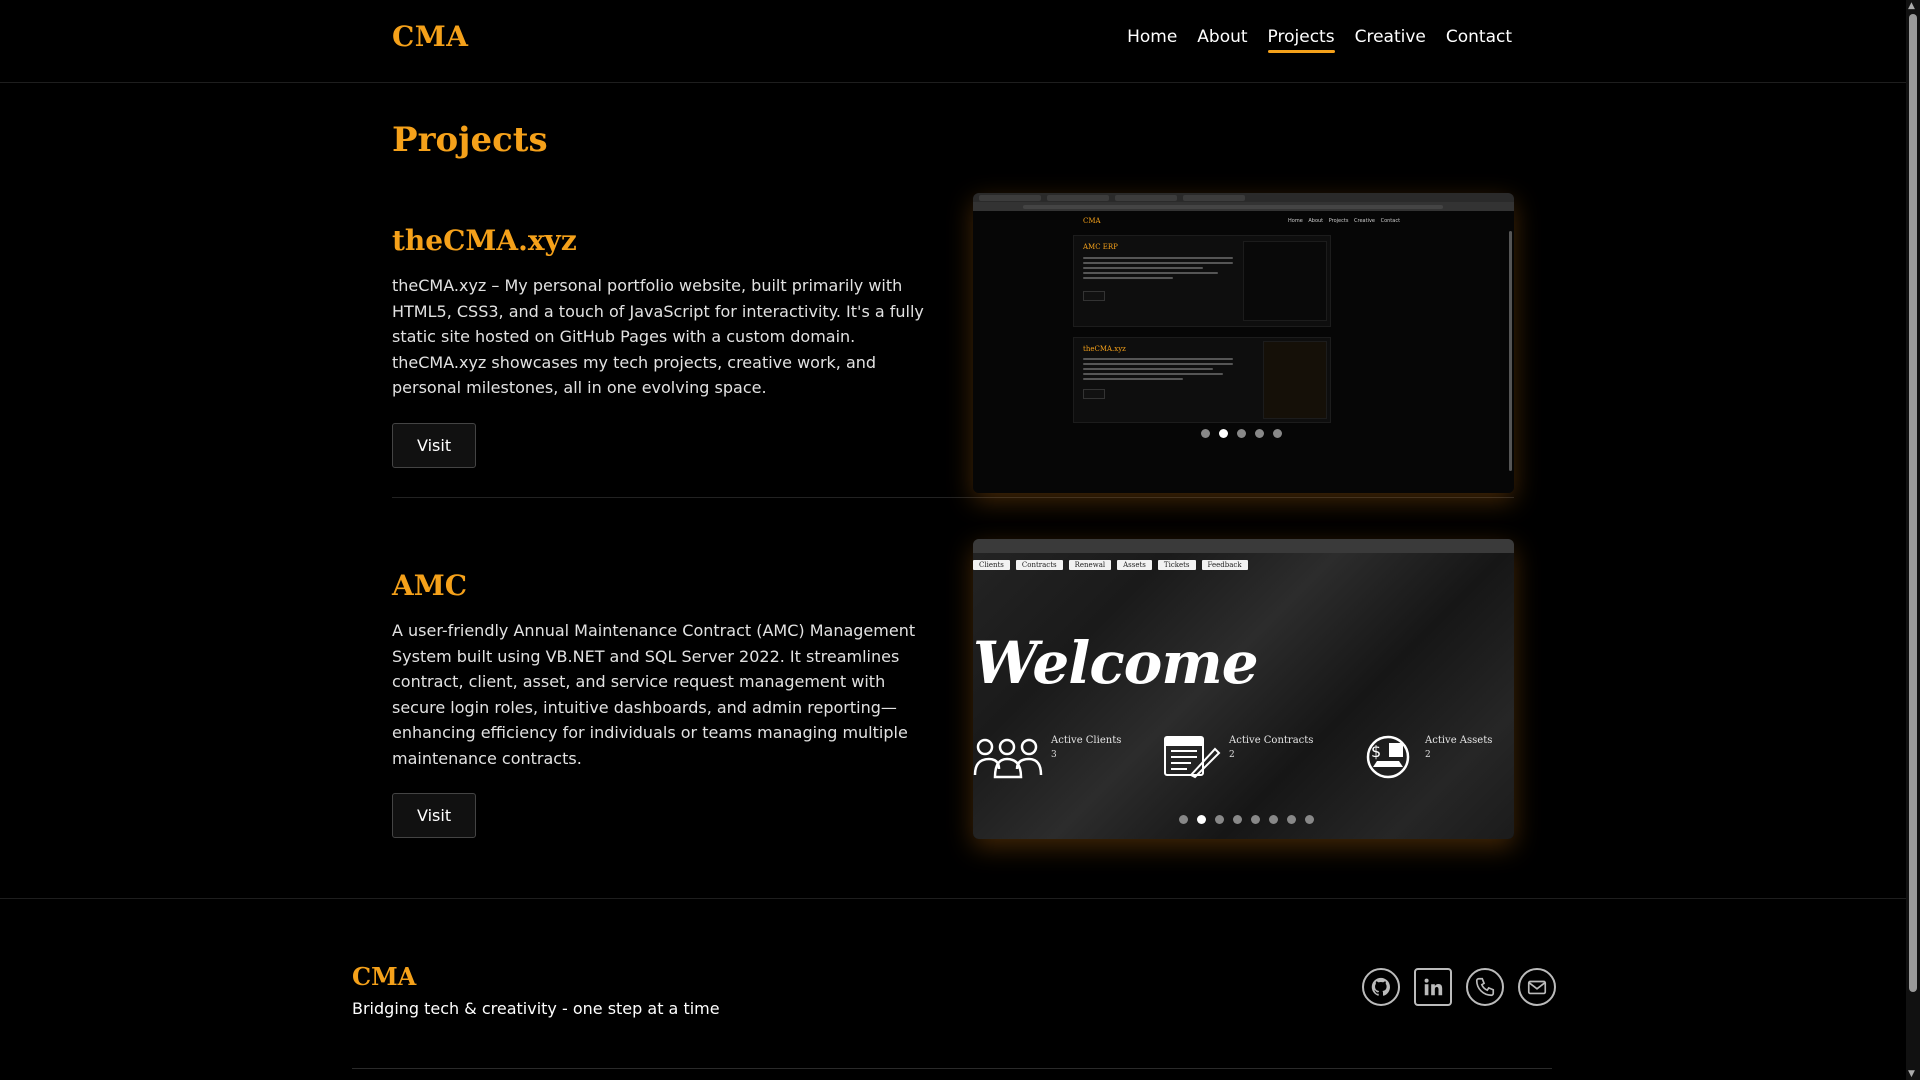 This screenshot has height=1080, width=1920. What do you see at coordinates (1047, 757) in the screenshot?
I see `stat-active-clients: Active Clients 3` at bounding box center [1047, 757].